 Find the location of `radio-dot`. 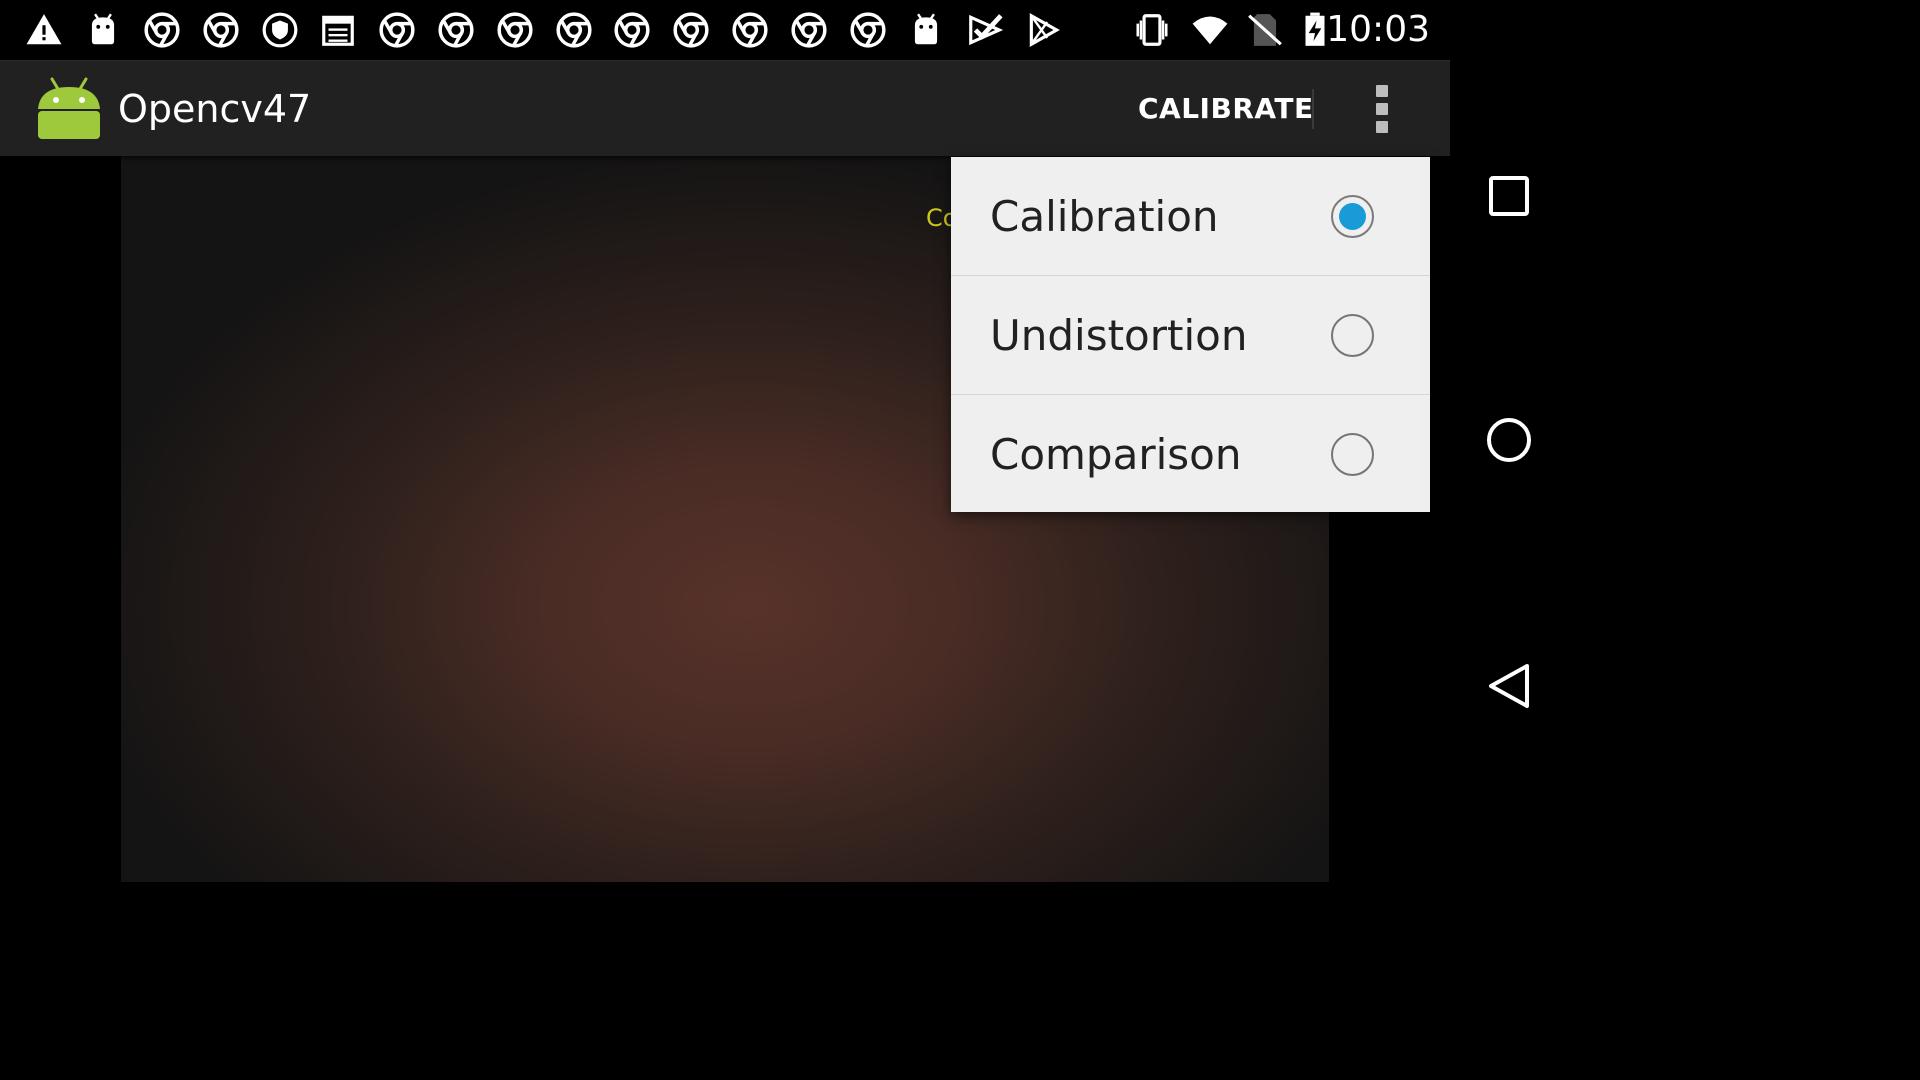

radio-dot is located at coordinates (1352, 216).